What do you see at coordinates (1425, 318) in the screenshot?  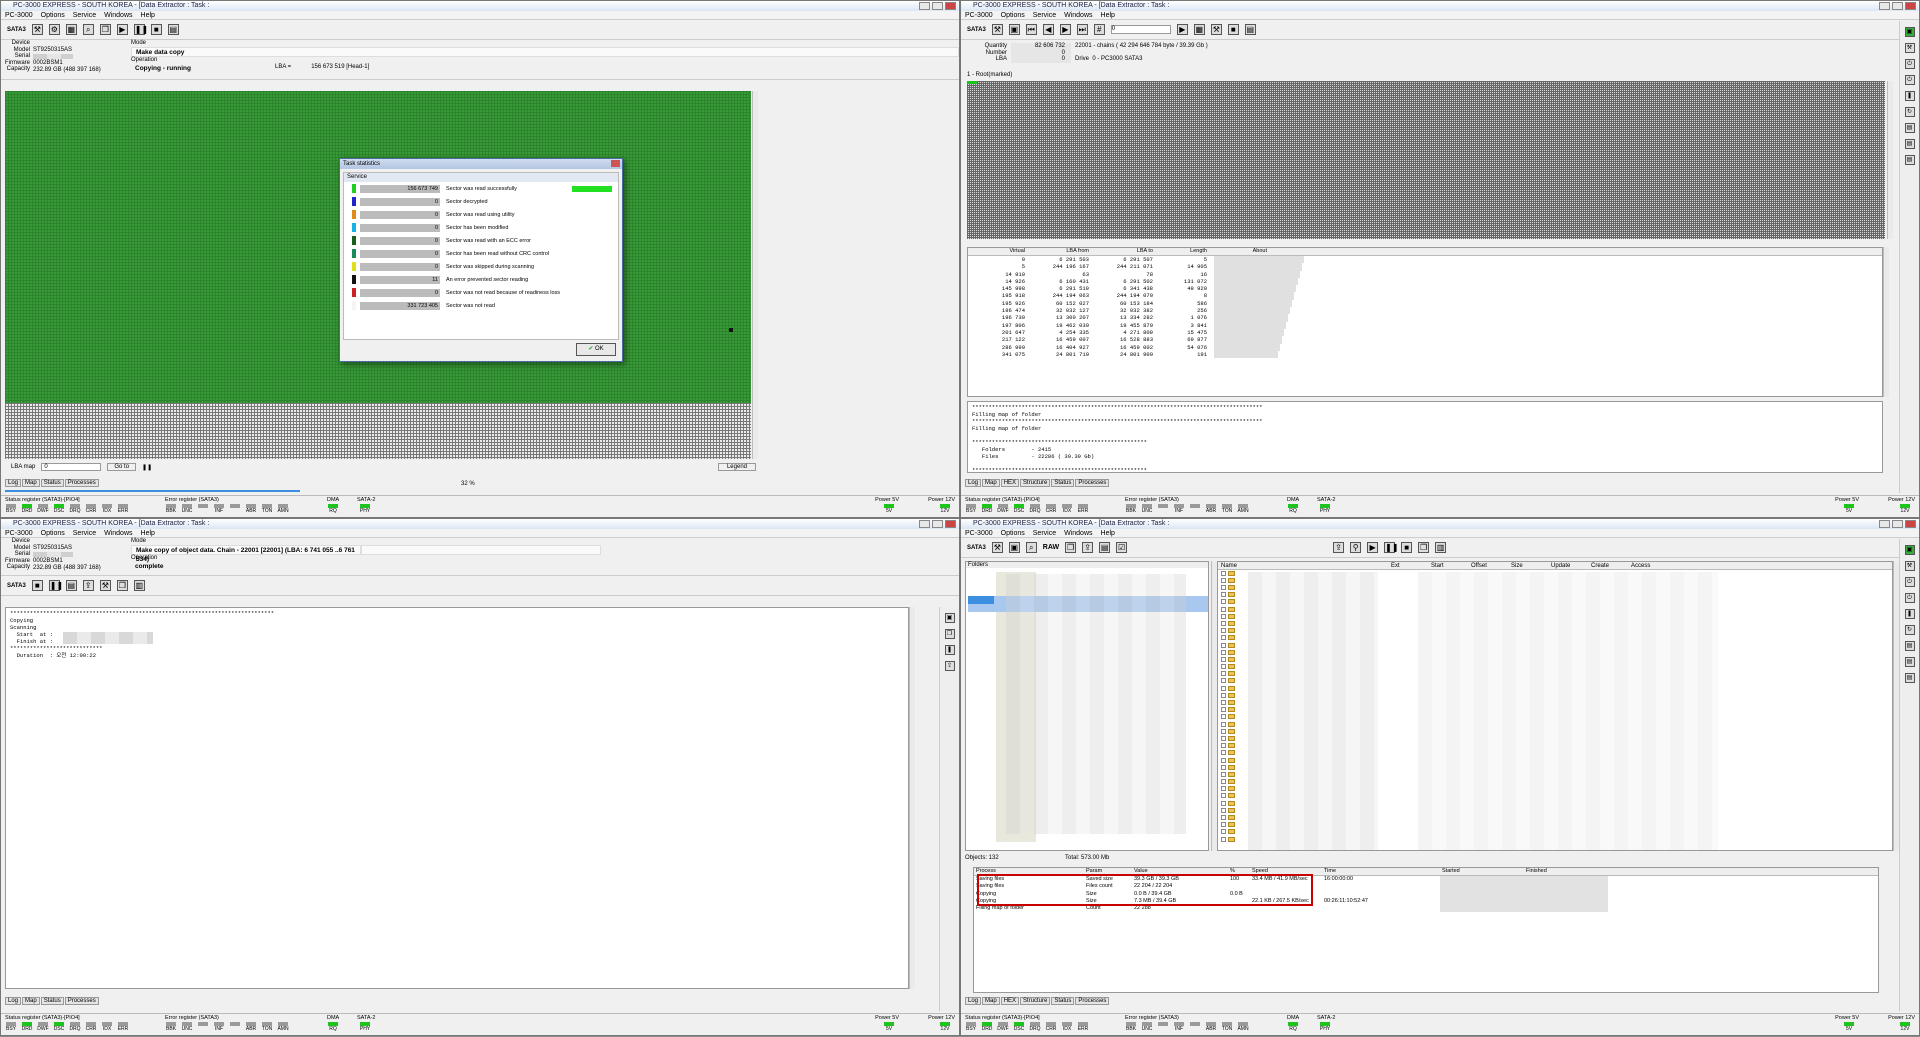 I see `table-row: 196 730 13 300 207 13 334 282 1 076` at bounding box center [1425, 318].